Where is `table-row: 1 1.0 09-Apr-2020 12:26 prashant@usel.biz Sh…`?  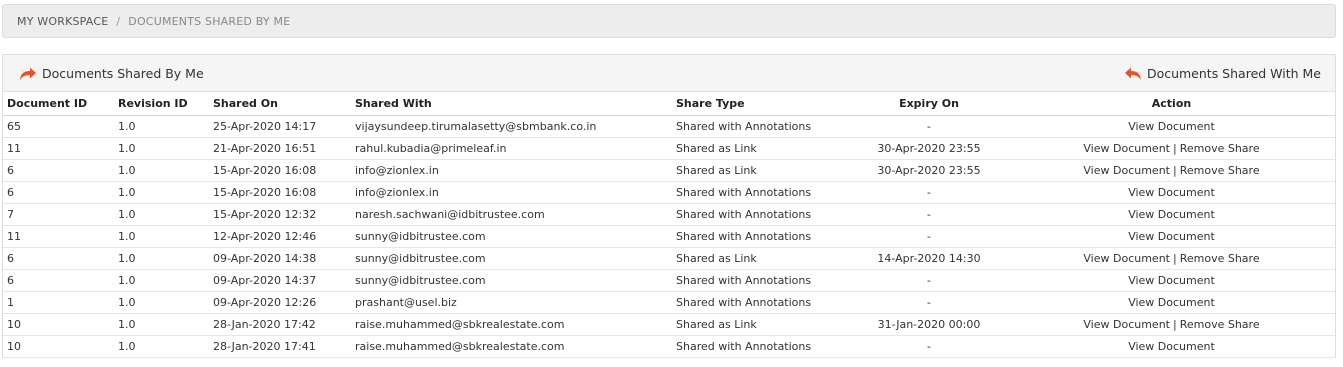
table-row: 1 1.0 09-Apr-2020 12:26 prashant@usel.biz Sh… is located at coordinates (669, 302).